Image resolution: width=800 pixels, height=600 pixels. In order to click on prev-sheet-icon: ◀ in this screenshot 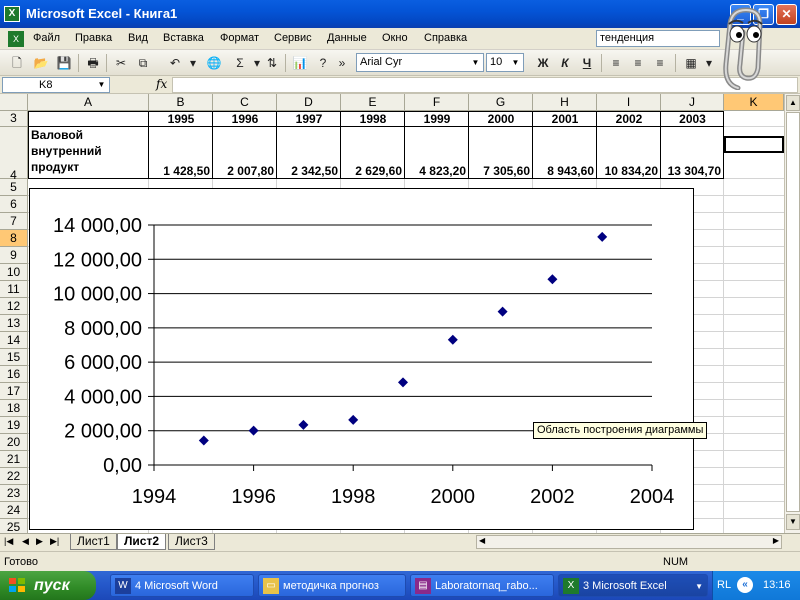, I will do `click(25, 541)`.